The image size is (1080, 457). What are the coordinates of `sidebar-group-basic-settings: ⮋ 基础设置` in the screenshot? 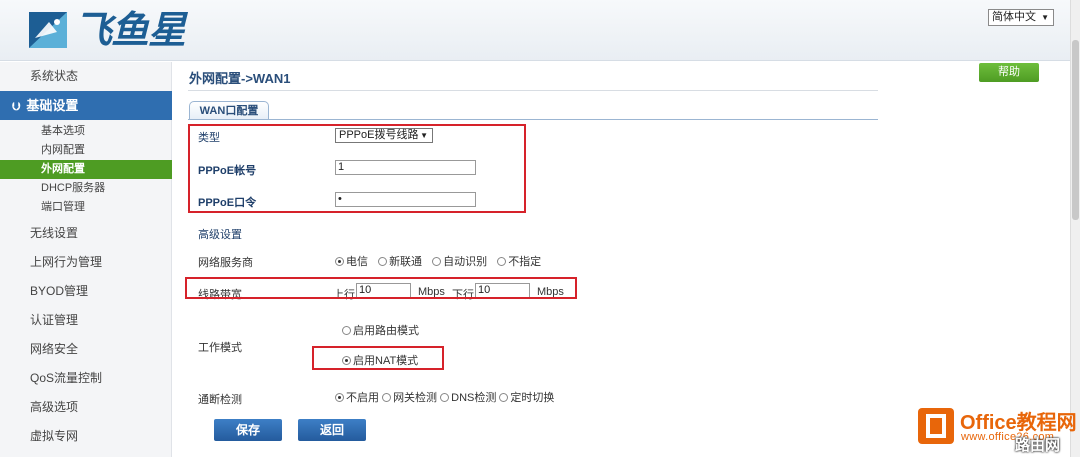 It's located at (86, 105).